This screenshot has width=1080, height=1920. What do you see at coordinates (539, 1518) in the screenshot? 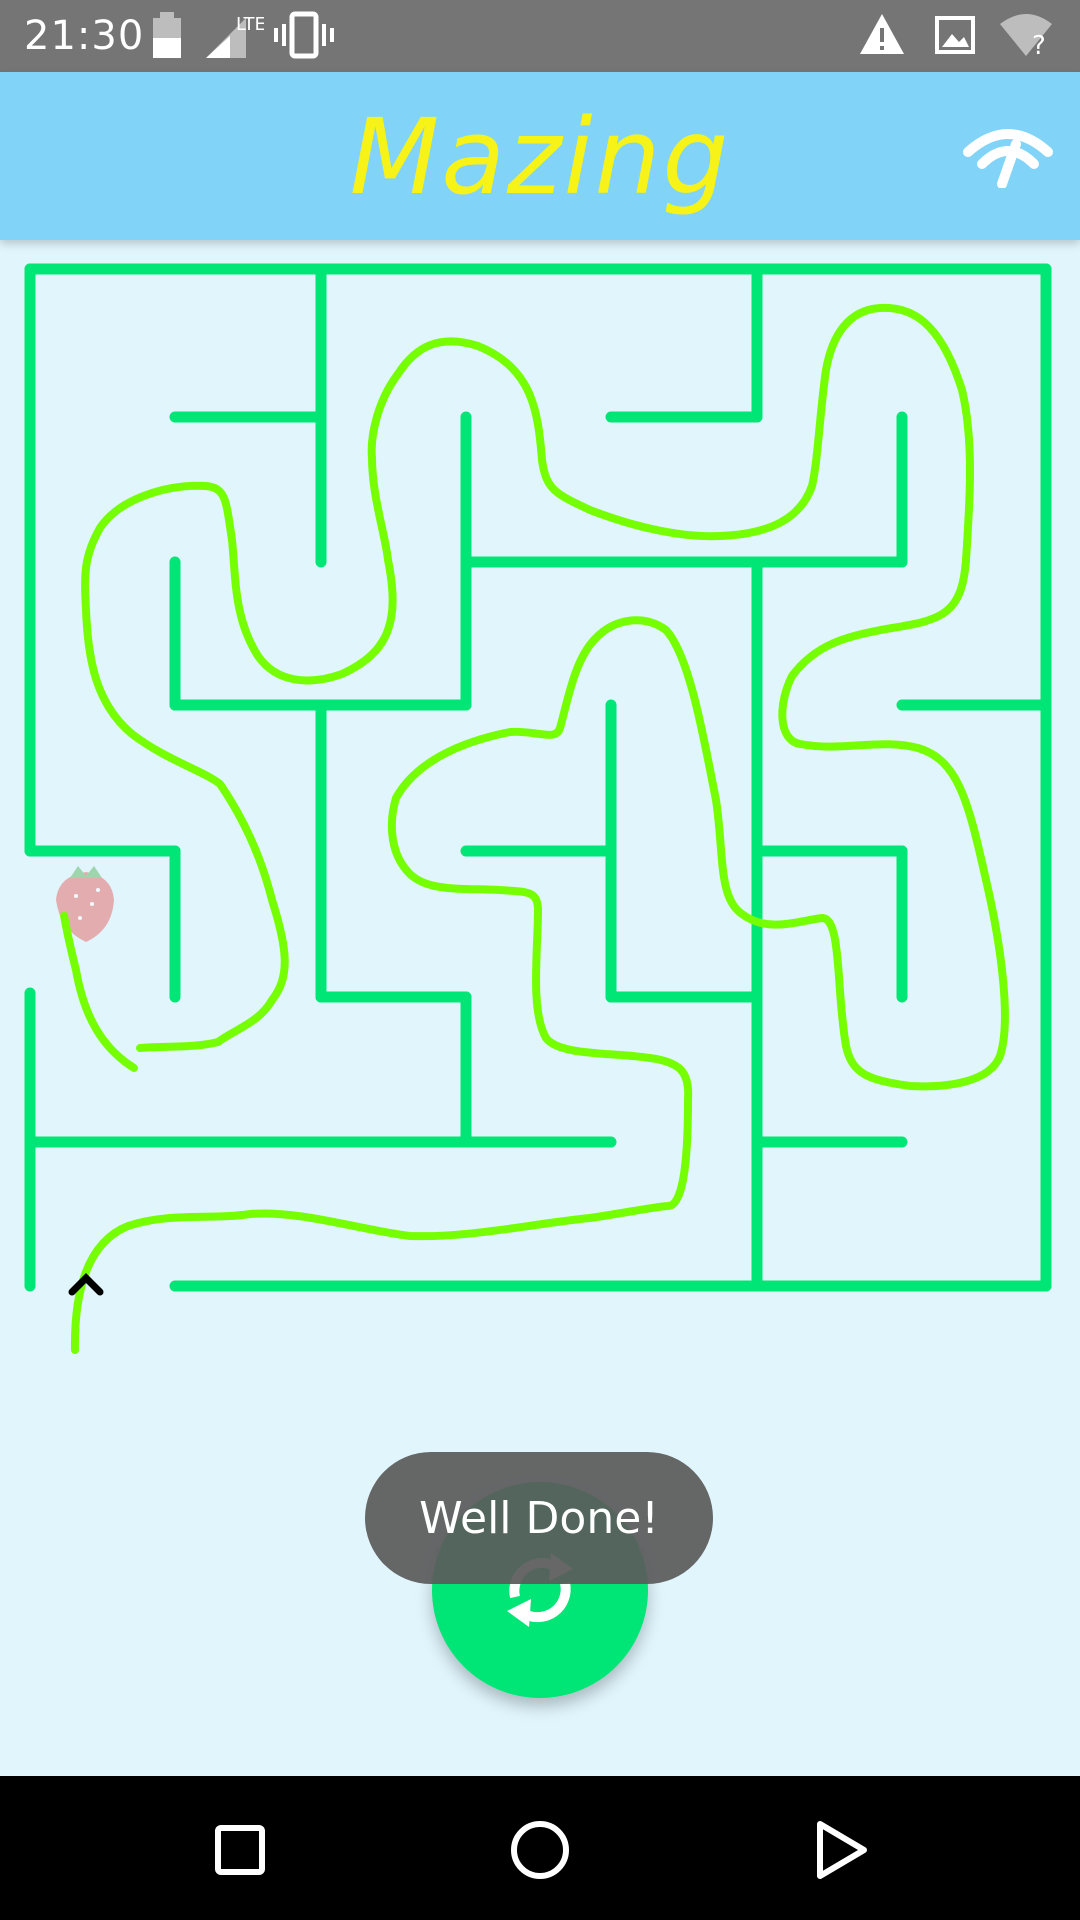
I see `toast-message: Well Done!` at bounding box center [539, 1518].